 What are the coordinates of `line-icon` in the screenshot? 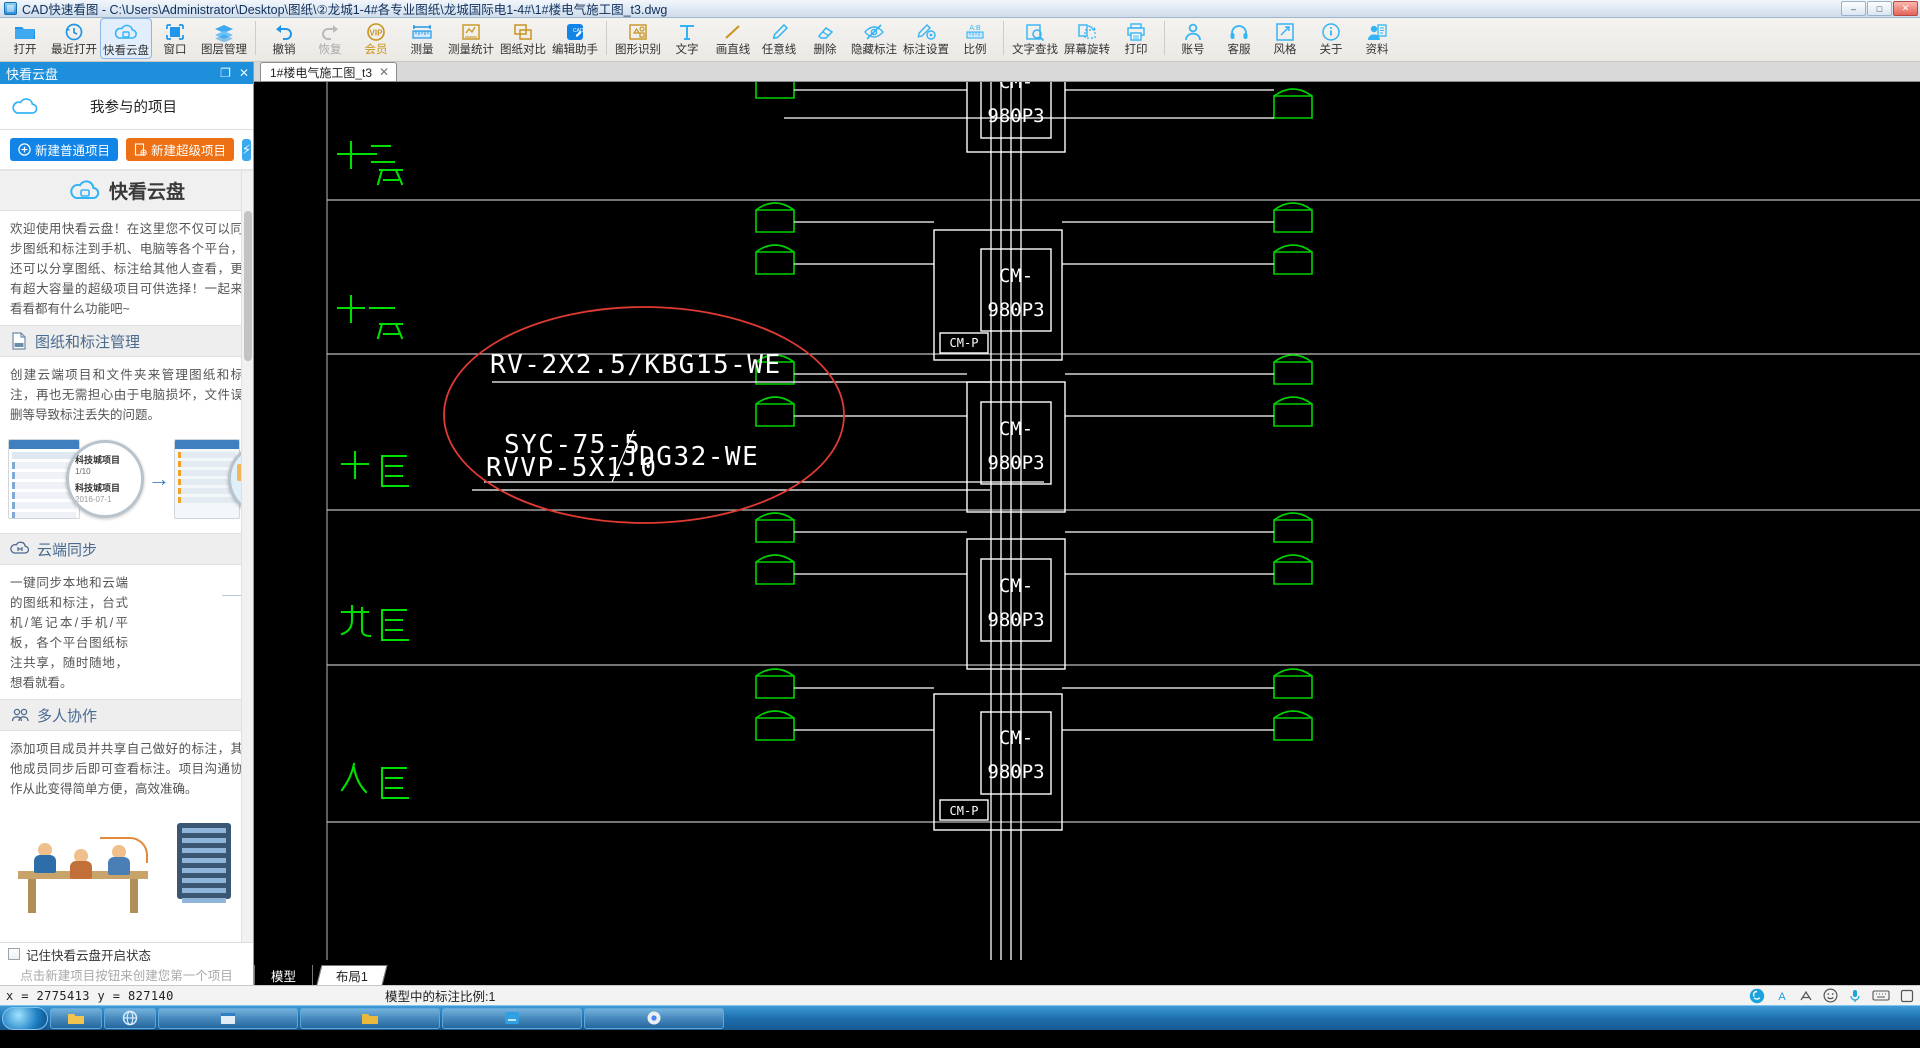 It's located at (733, 32).